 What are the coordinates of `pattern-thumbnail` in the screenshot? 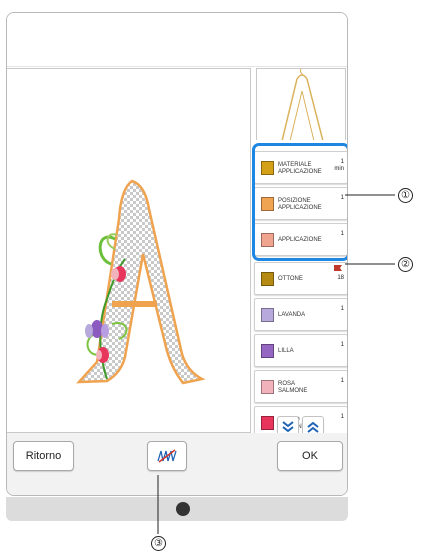 It's located at (301, 104).